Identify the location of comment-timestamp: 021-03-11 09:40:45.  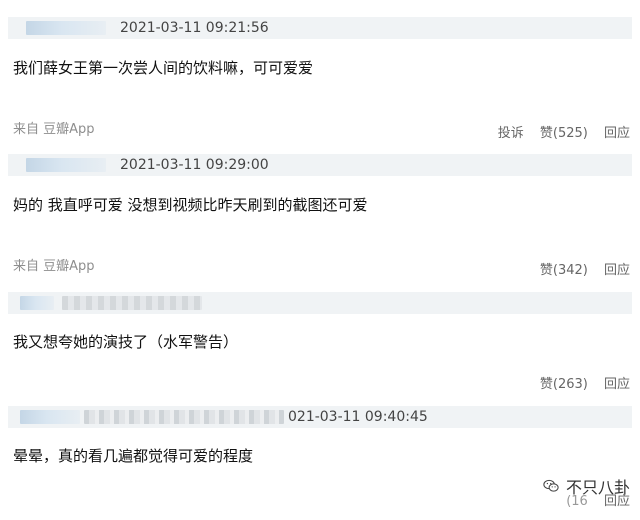
(358, 417).